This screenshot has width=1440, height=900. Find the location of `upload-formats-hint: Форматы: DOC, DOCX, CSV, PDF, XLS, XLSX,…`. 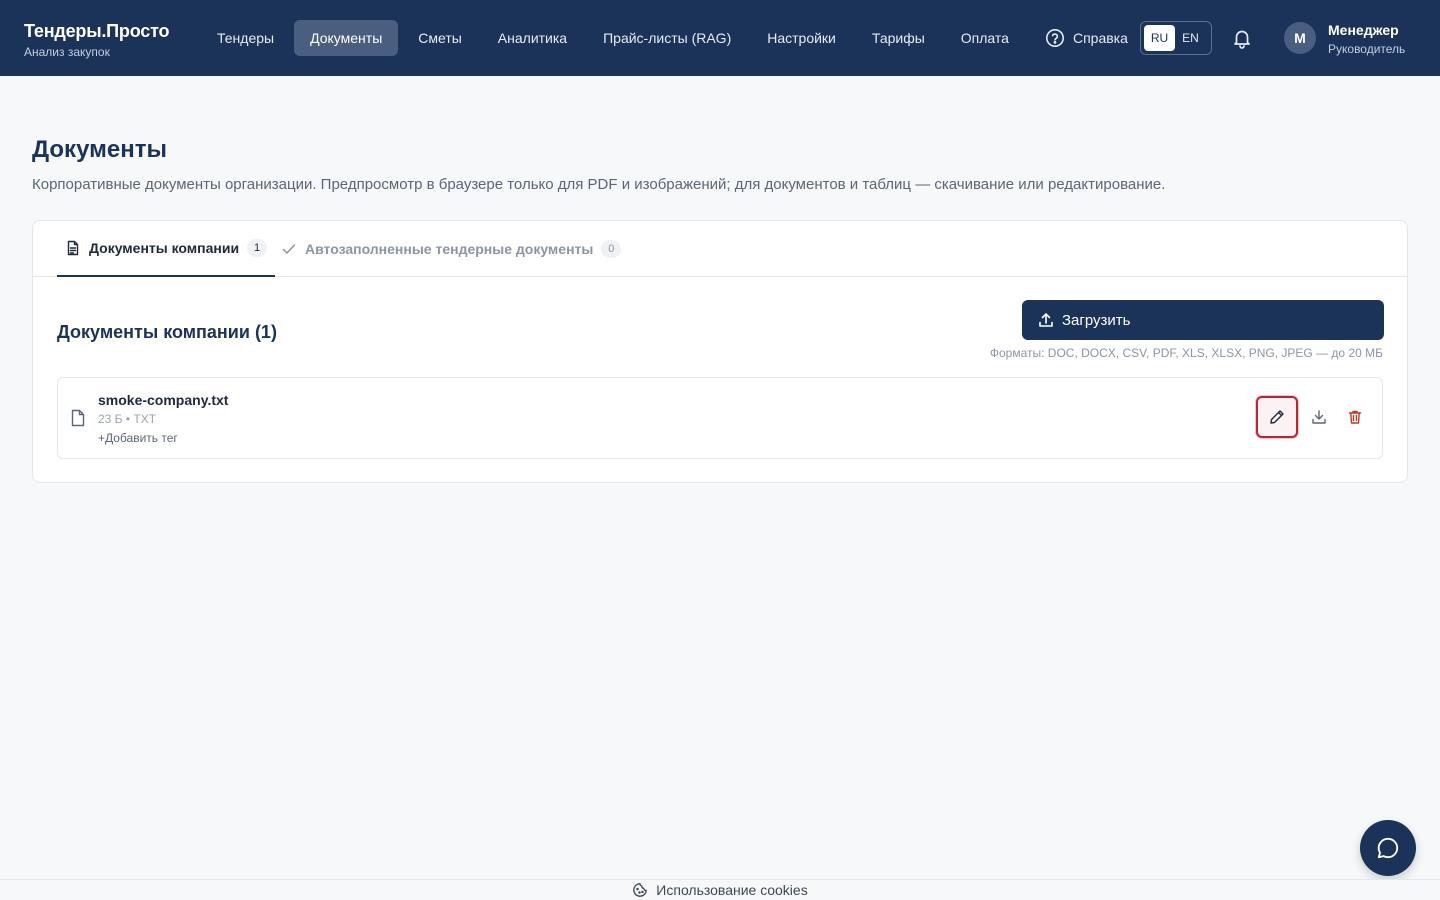

upload-formats-hint: Форматы: DOC, DOCX, CSV, PDF, XLS, XLSX,… is located at coordinates (1186, 353).